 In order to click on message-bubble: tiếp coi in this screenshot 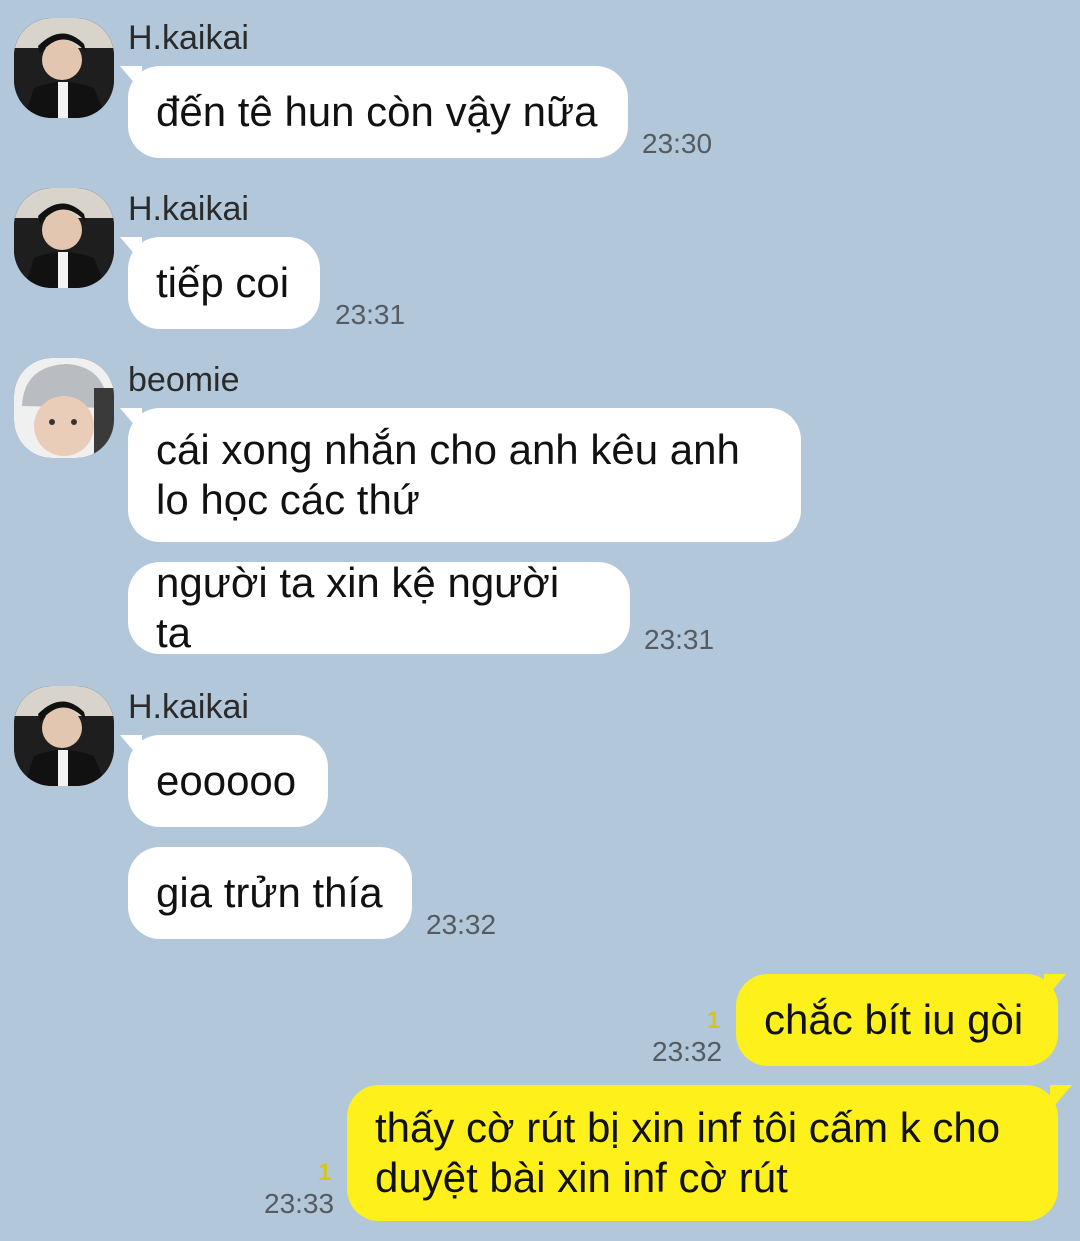, I will do `click(220, 283)`.